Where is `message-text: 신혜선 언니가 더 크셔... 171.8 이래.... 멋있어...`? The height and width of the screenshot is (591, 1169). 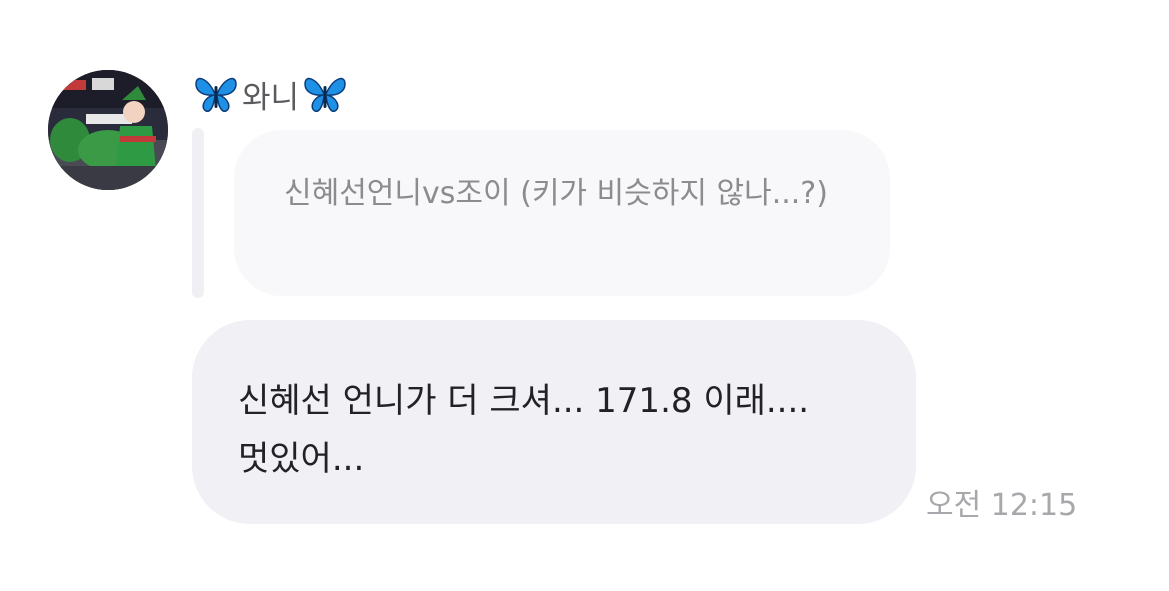 message-text: 신혜선 언니가 더 크셔... 171.8 이래.... 멋있어... is located at coordinates (524, 430).